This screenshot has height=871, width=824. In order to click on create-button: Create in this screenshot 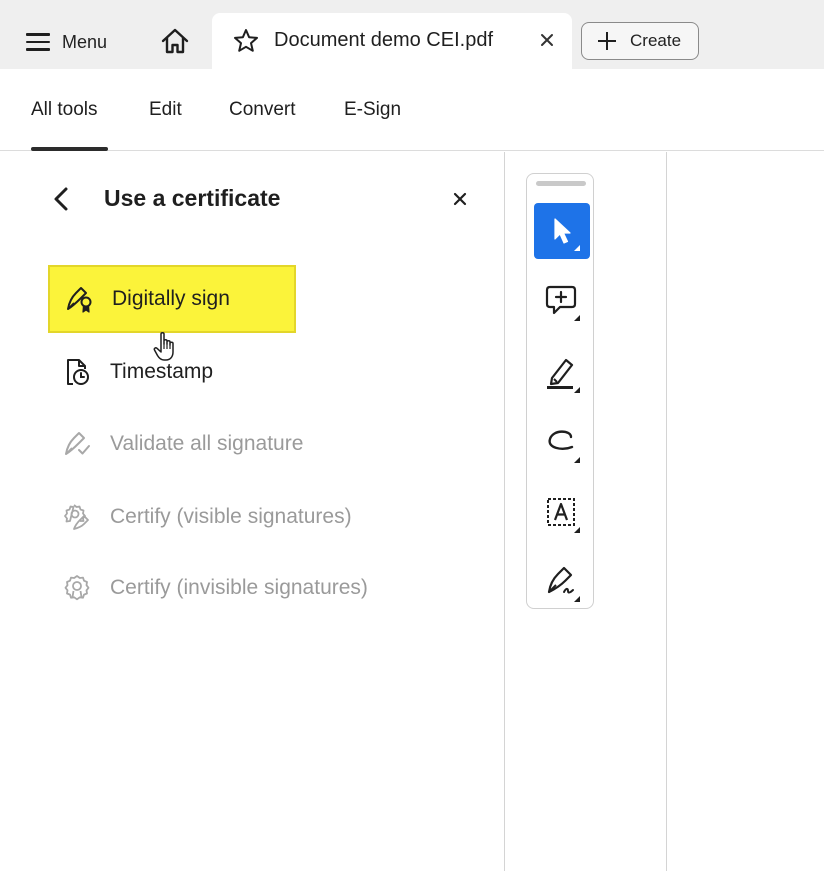, I will do `click(640, 41)`.